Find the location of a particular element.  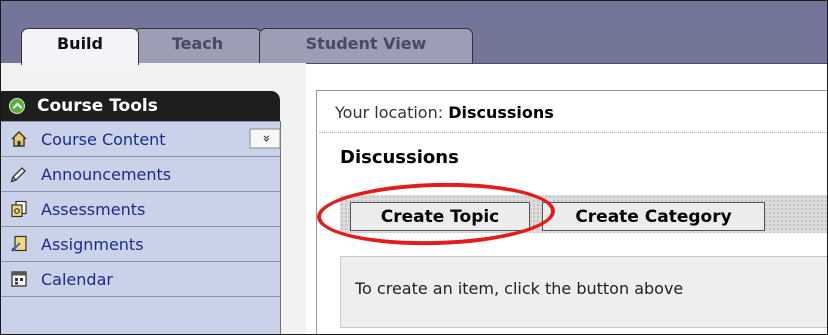

sidebar-item-assessments: Assessments is located at coordinates (140, 208).